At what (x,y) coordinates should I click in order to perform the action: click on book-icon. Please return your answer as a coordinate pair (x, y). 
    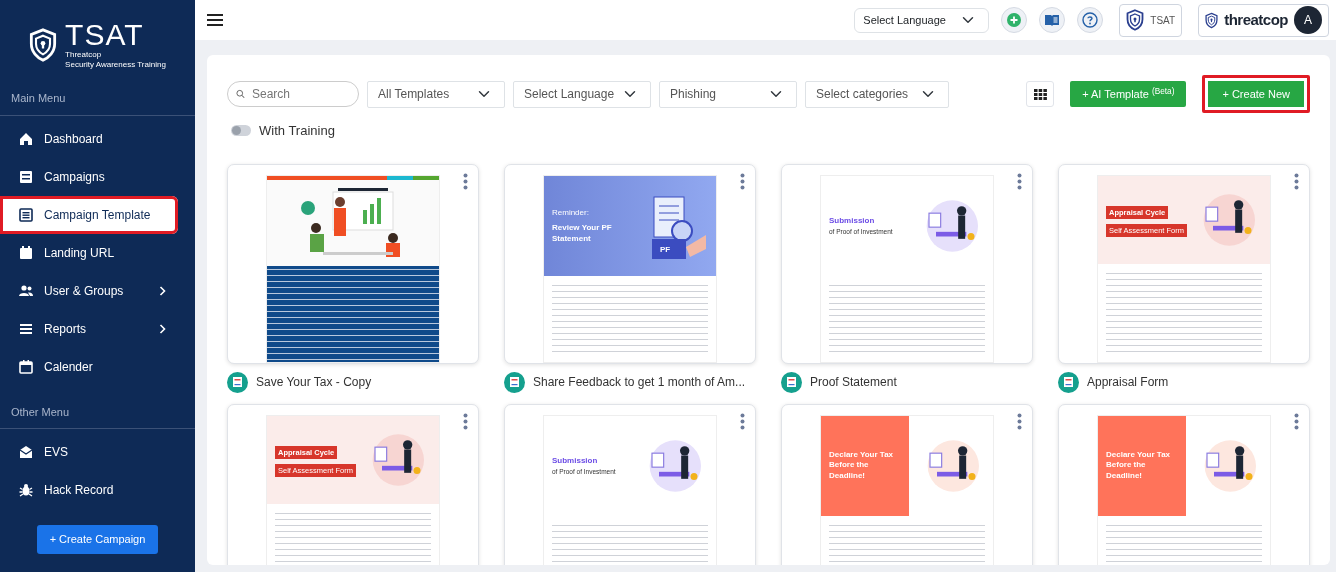
    Looking at the image, I should click on (1052, 20).